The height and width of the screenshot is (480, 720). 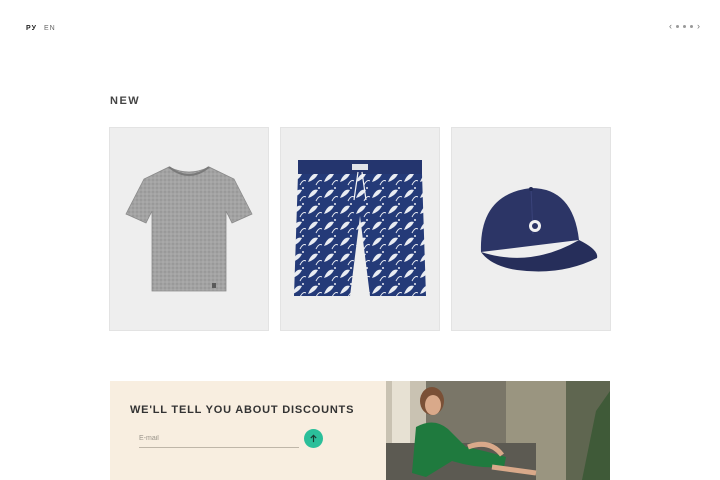 I want to click on tshirt-image, so click(x=189, y=229).